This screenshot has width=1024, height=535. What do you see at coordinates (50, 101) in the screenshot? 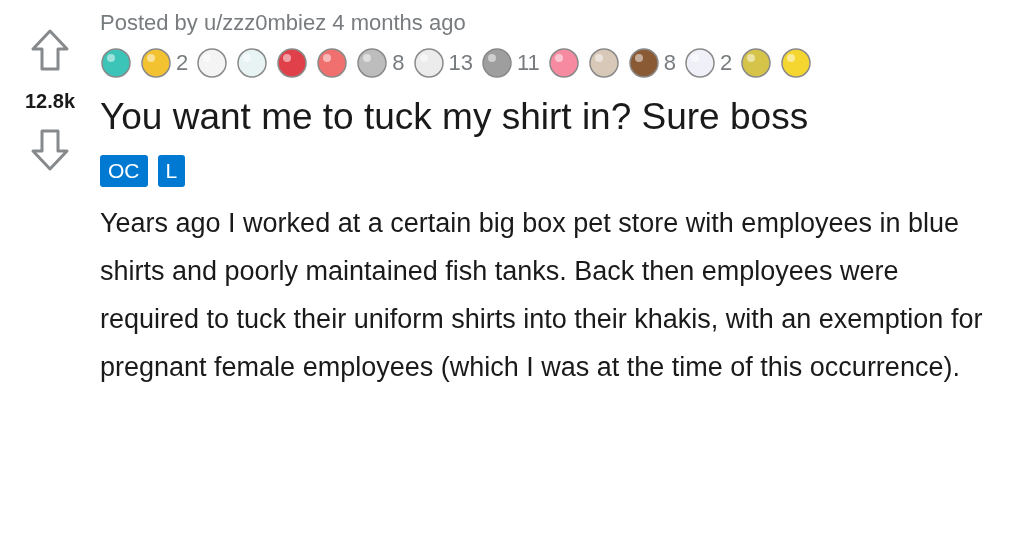
I see `vote-score: 12.8k` at bounding box center [50, 101].